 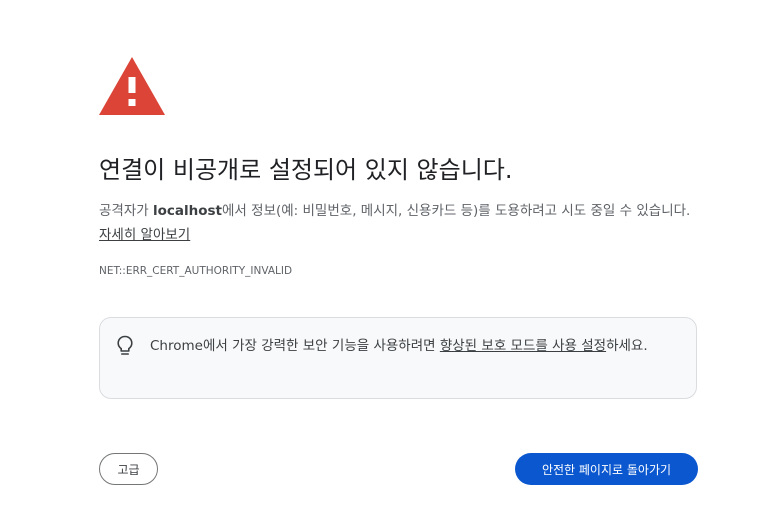 What do you see at coordinates (306, 170) in the screenshot?
I see `page-title: 연결이 비공개로 설정되어 있지 않습니다.` at bounding box center [306, 170].